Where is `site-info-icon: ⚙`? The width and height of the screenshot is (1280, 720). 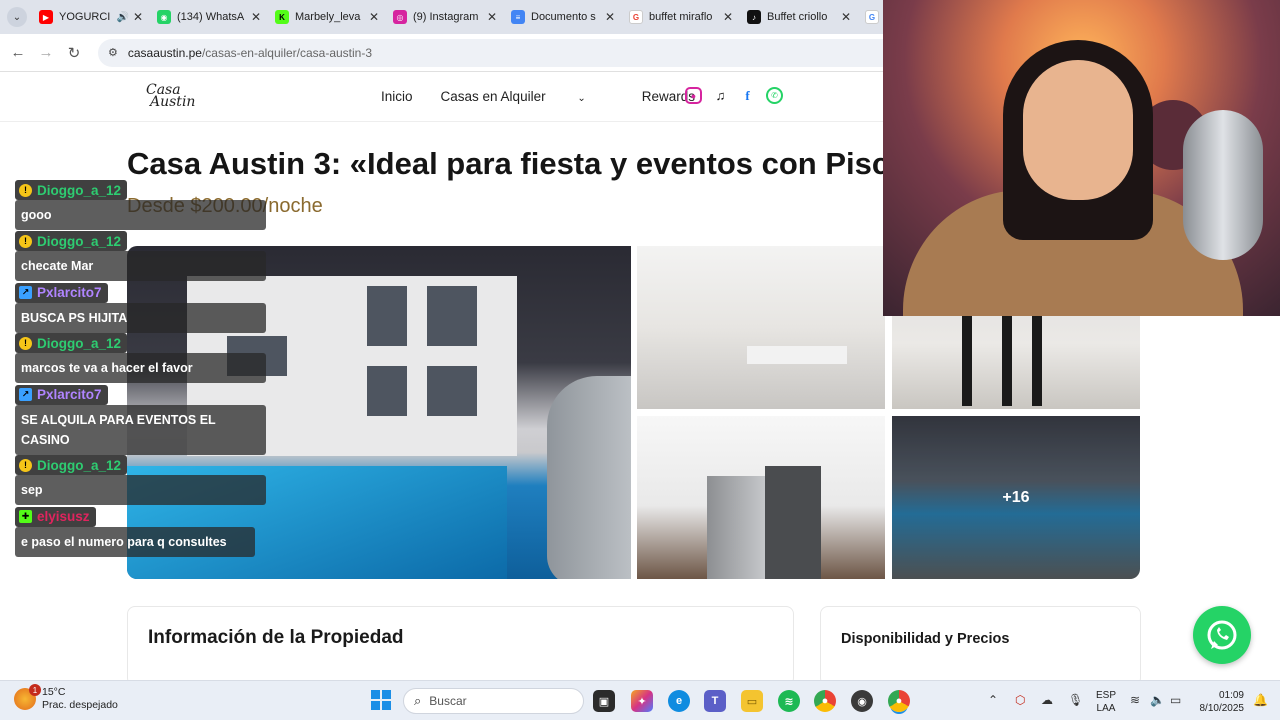 site-info-icon: ⚙ is located at coordinates (113, 52).